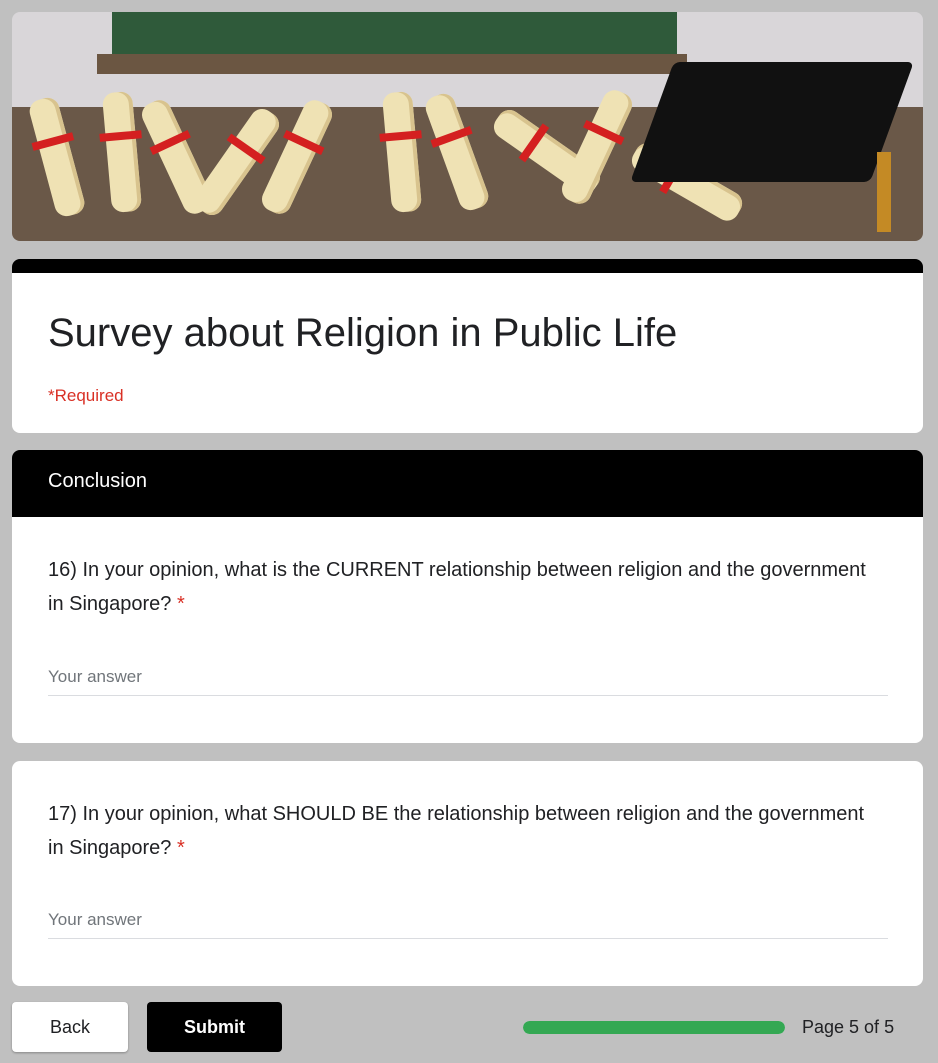 This screenshot has width=938, height=1063. What do you see at coordinates (394, 34) in the screenshot?
I see `chalkboard` at bounding box center [394, 34].